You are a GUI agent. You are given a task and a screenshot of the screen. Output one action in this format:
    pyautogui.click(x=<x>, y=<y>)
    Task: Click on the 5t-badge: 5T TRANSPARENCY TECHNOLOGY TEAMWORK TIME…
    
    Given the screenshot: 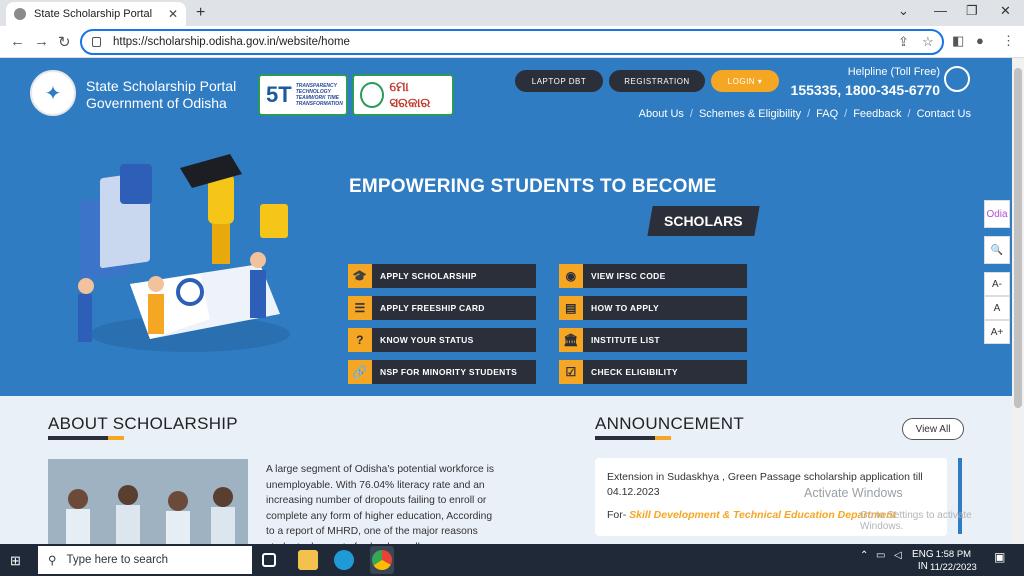 What is the action you would take?
    pyautogui.click(x=303, y=95)
    